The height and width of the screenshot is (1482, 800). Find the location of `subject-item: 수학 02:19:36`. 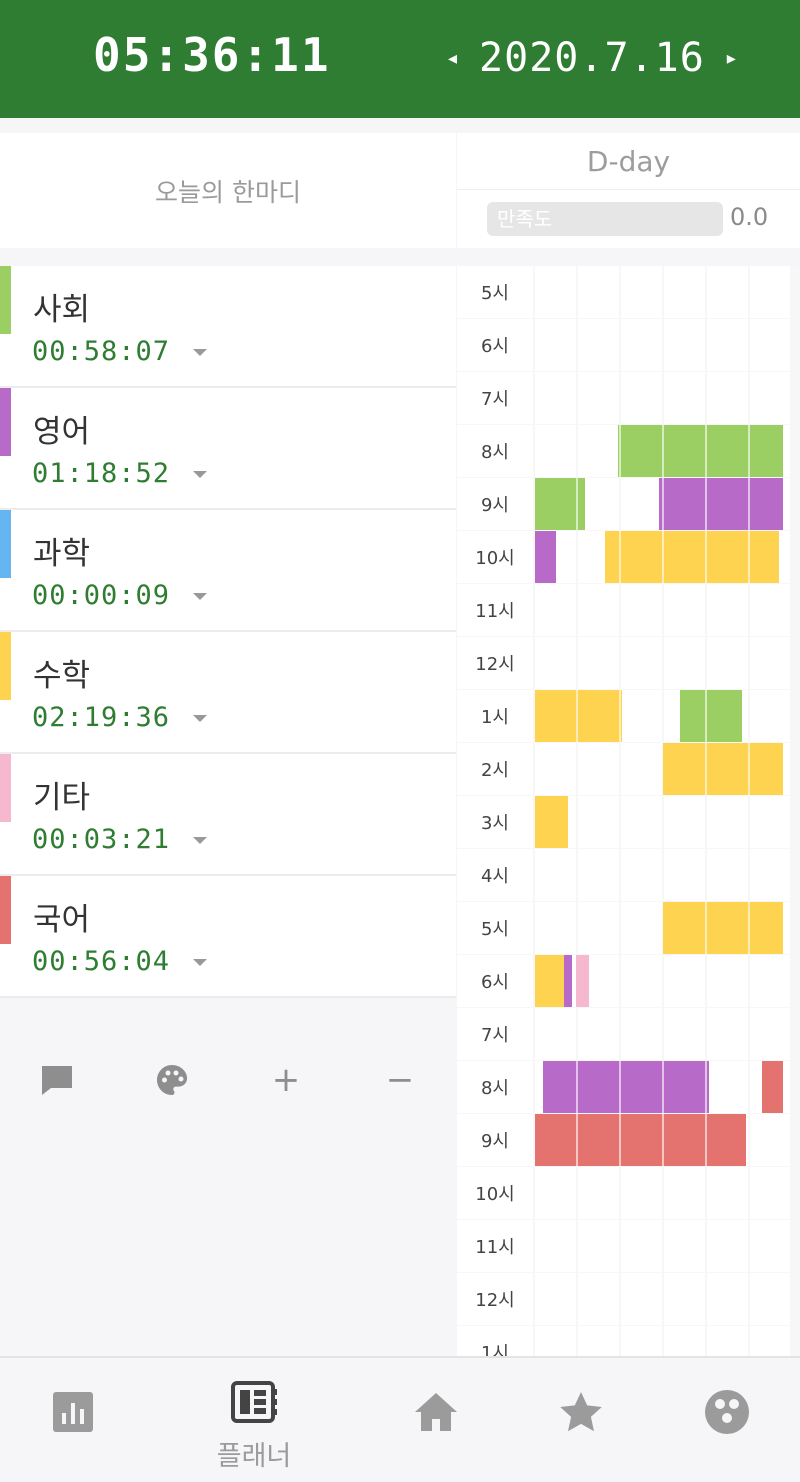

subject-item: 수학 02:19:36 is located at coordinates (228, 693).